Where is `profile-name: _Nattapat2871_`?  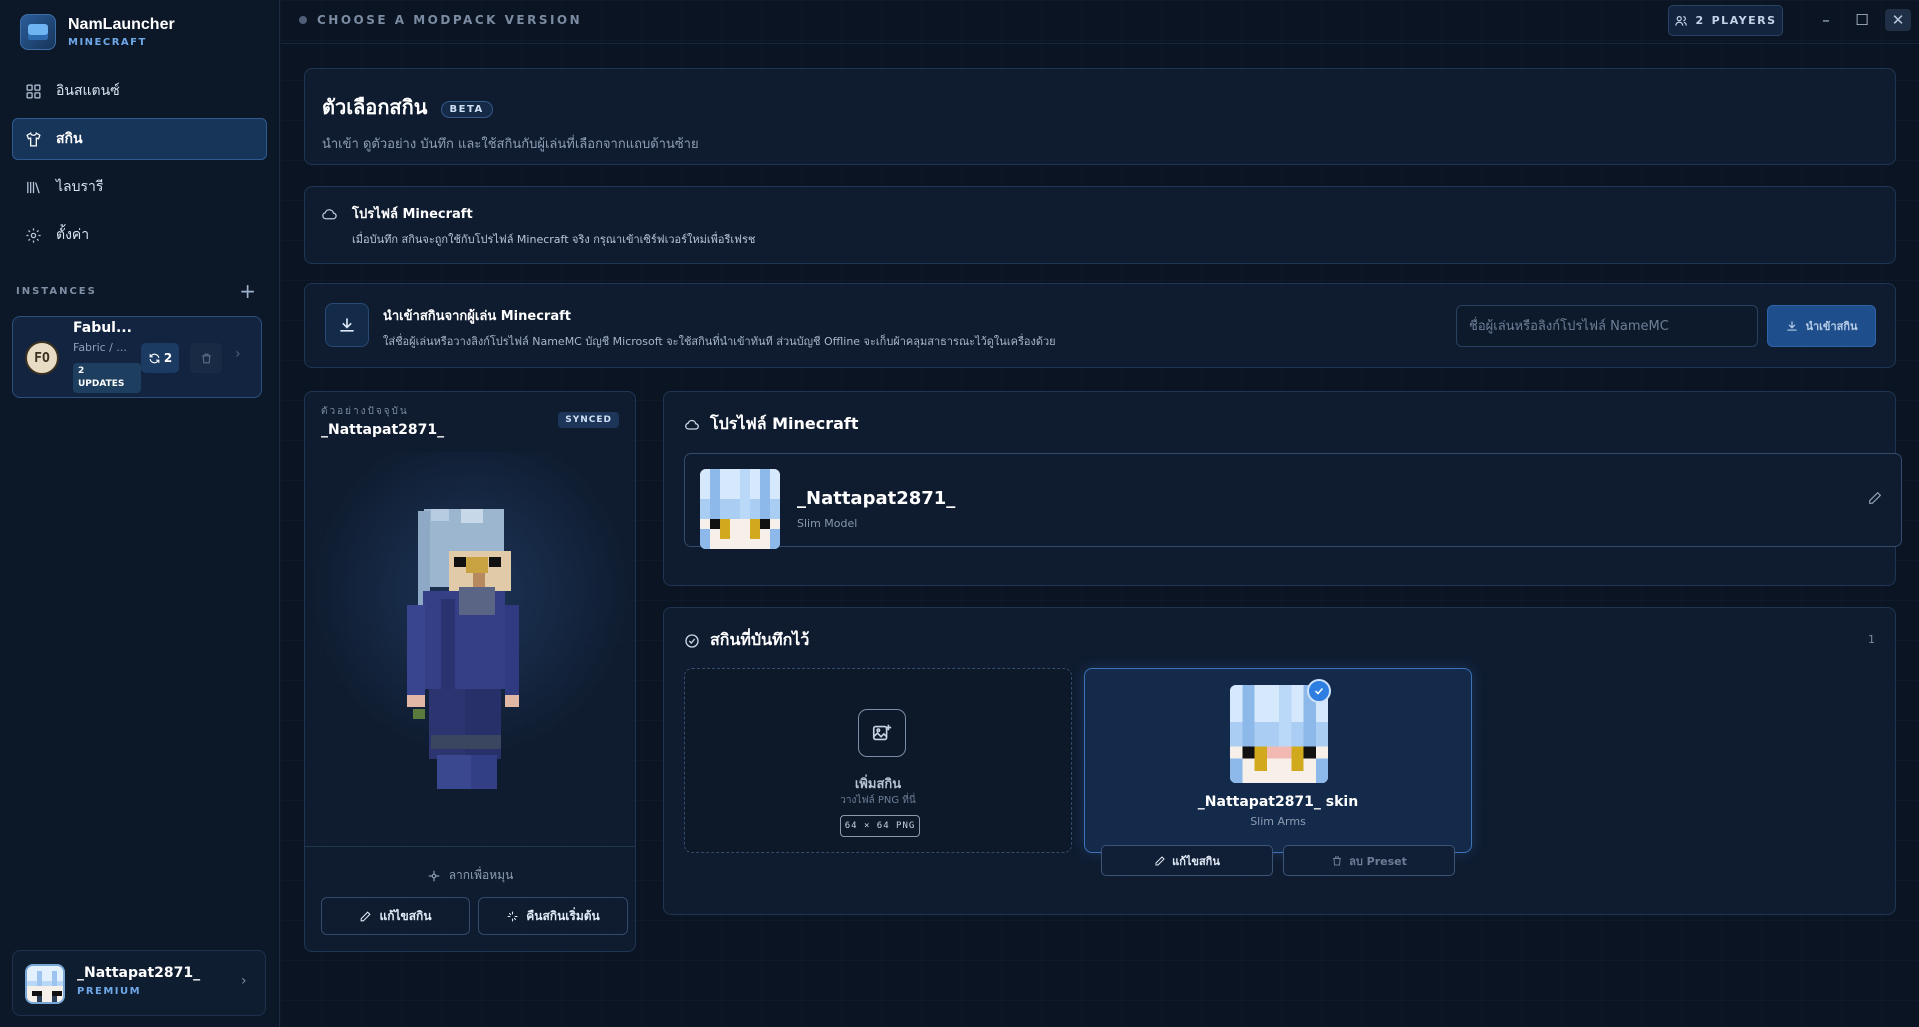
profile-name: _Nattapat2871_ is located at coordinates (876, 498).